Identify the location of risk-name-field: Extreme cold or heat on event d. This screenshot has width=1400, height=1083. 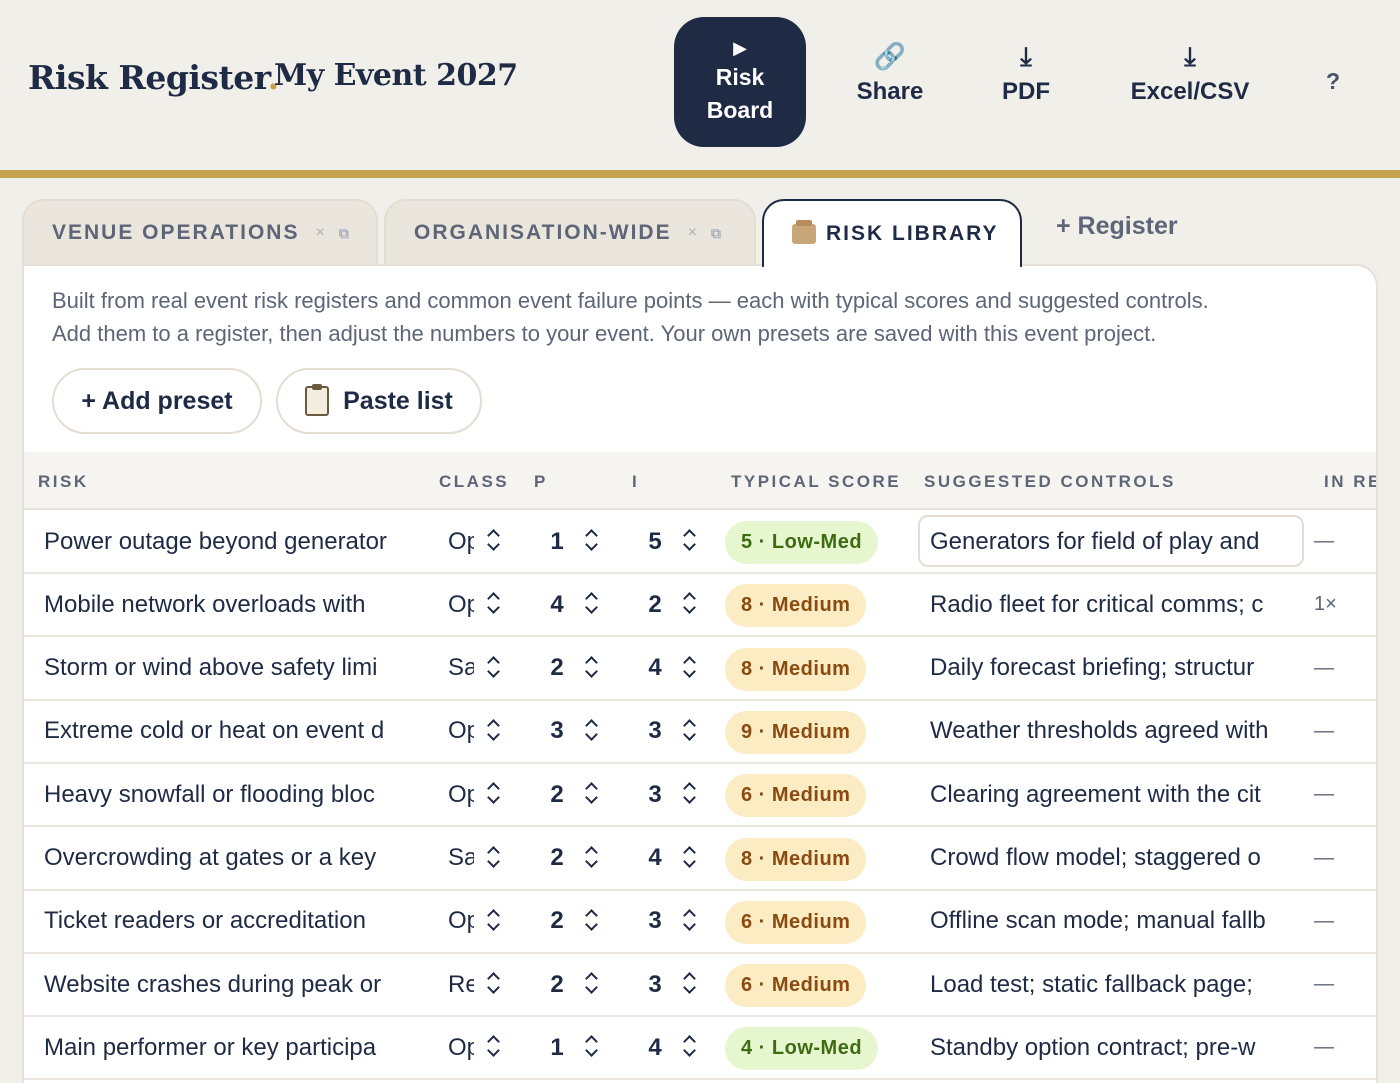
(226, 731).